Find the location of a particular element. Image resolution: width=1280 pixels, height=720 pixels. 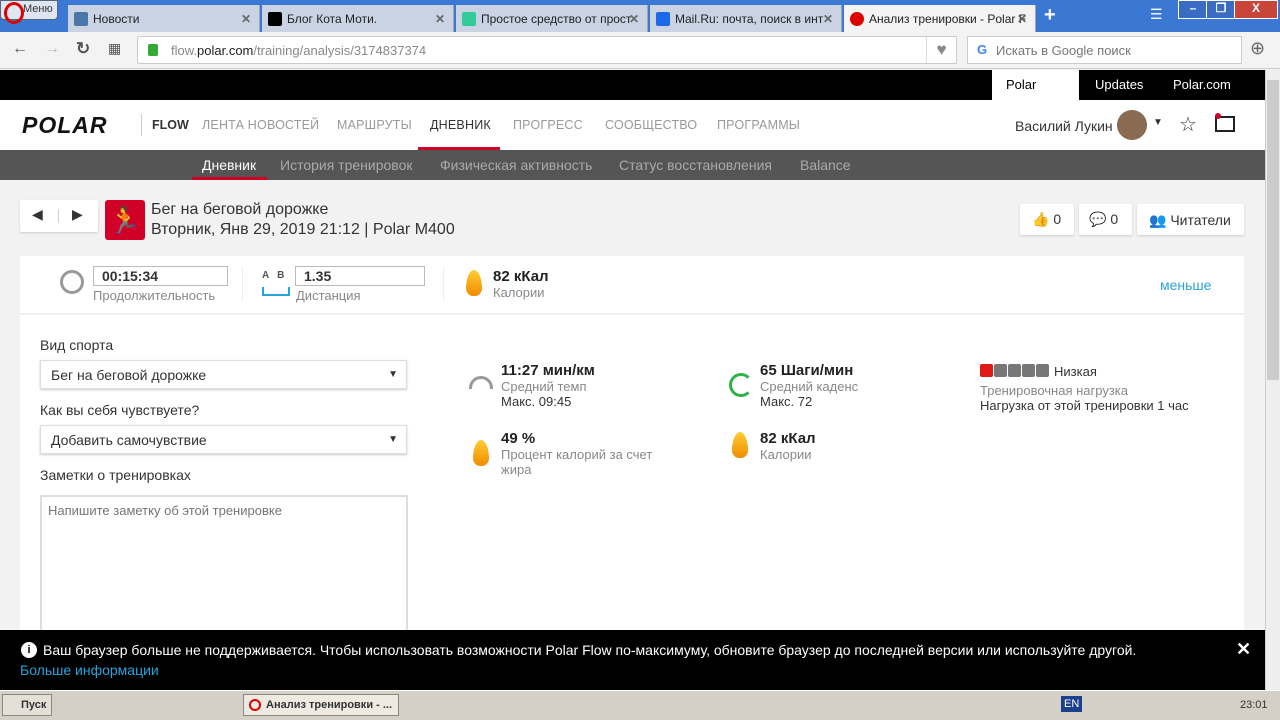

avg-pace-label: Средний темп is located at coordinates (544, 386).